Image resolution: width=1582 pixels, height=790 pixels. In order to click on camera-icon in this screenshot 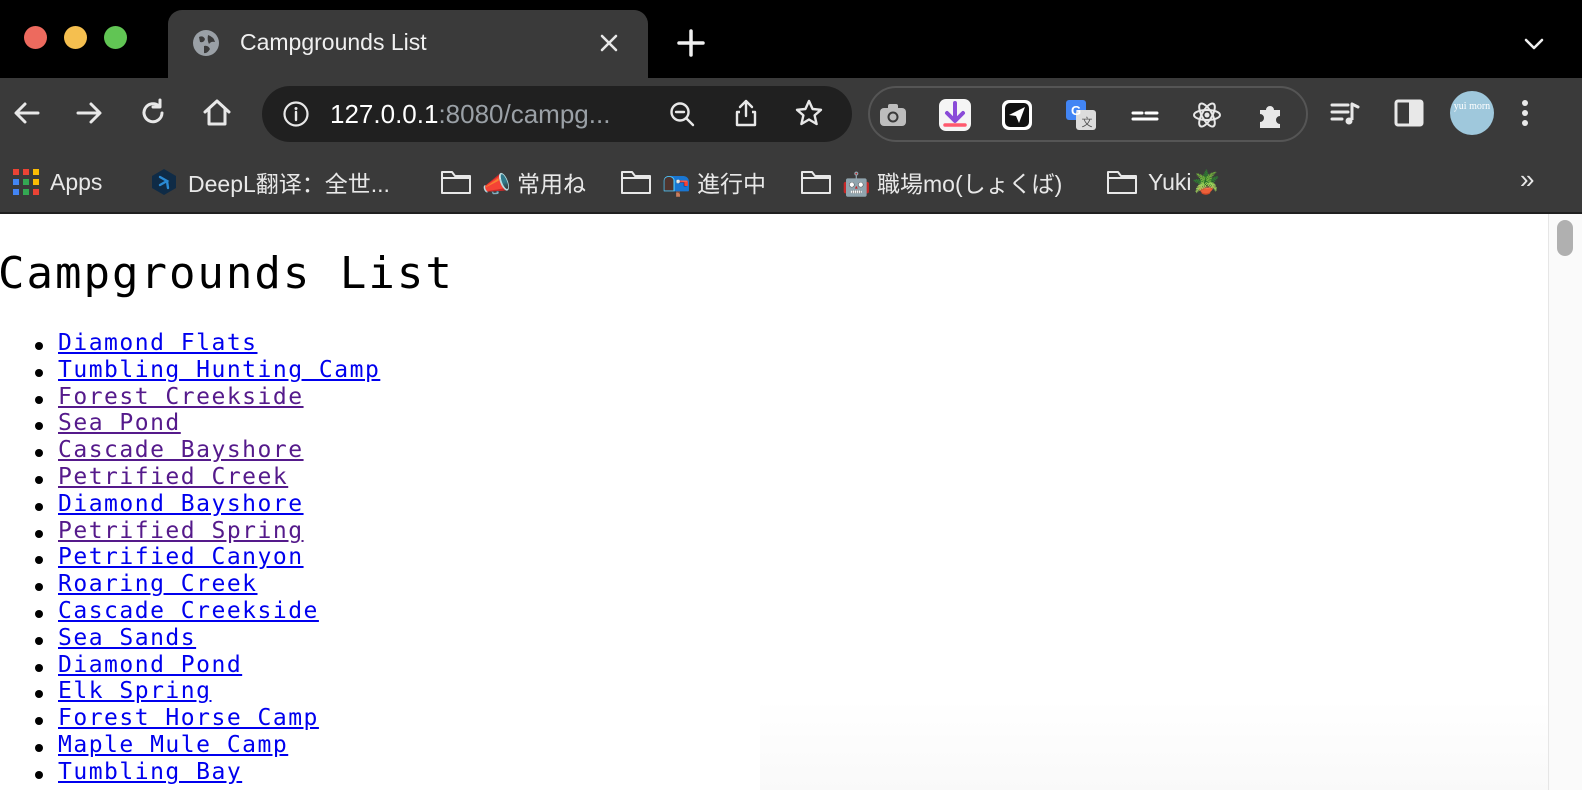, I will do `click(893, 115)`.